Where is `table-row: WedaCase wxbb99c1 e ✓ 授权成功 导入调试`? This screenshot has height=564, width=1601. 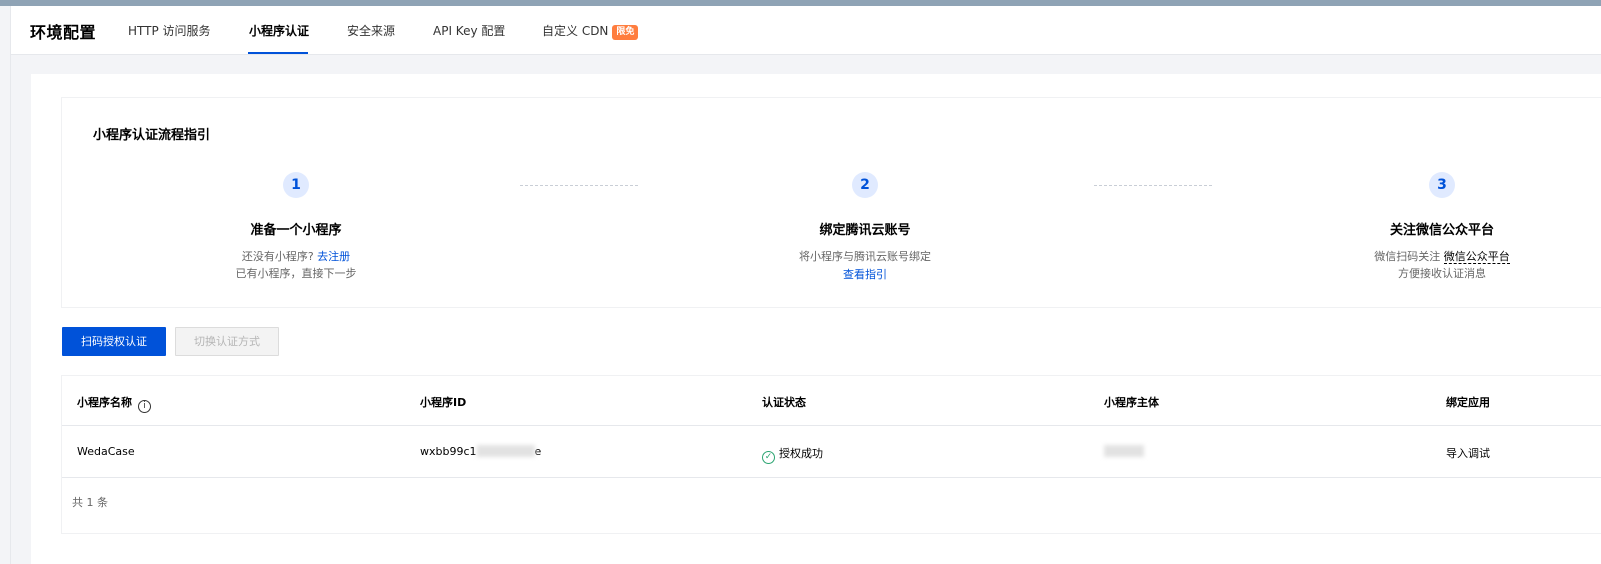
table-row: WedaCase wxbb99c1 e ✓ 授权成功 导入调试 is located at coordinates (831, 452).